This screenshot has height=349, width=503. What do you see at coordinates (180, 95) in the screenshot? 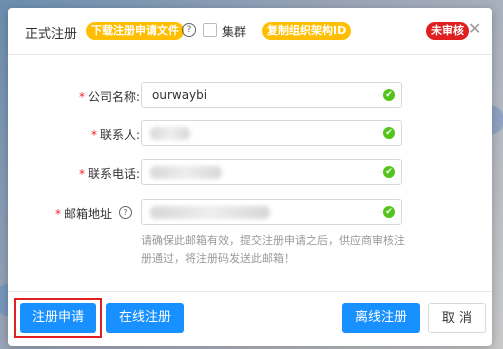
I see `company-name-value: ourwaybi` at bounding box center [180, 95].